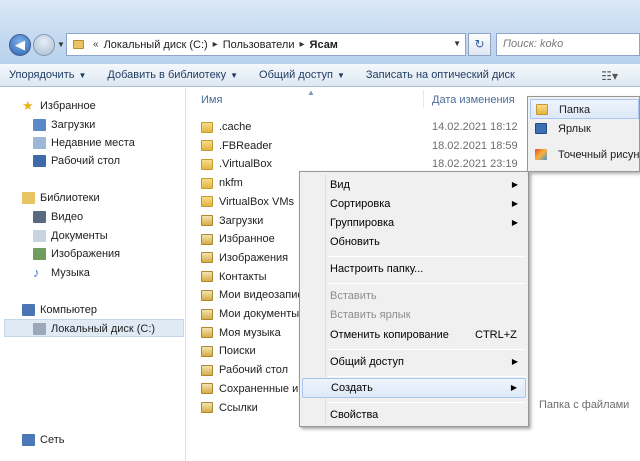 The height and width of the screenshot is (461, 640). Describe the element at coordinates (584, 109) in the screenshot. I see `submenu-item-folder: Папка` at that location.